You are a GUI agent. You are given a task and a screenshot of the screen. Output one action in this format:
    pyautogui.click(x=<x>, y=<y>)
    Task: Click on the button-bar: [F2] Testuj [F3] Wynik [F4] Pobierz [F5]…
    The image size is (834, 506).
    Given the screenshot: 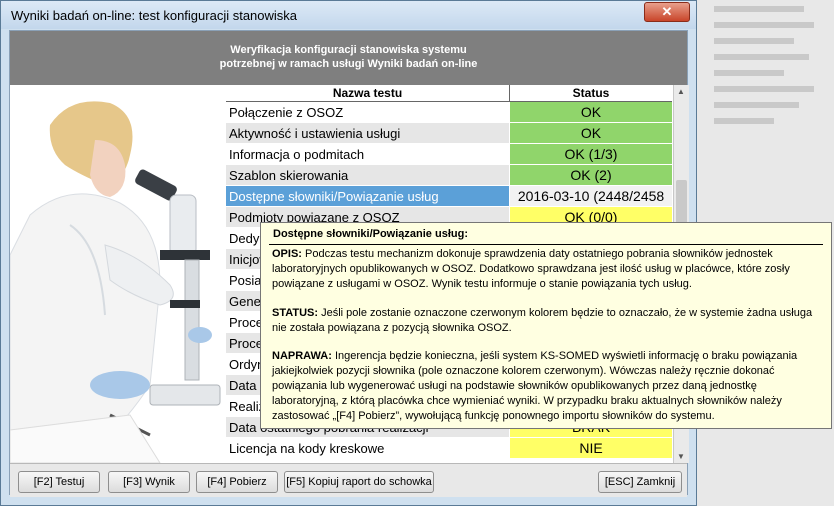 What is the action you would take?
    pyautogui.click(x=348, y=480)
    